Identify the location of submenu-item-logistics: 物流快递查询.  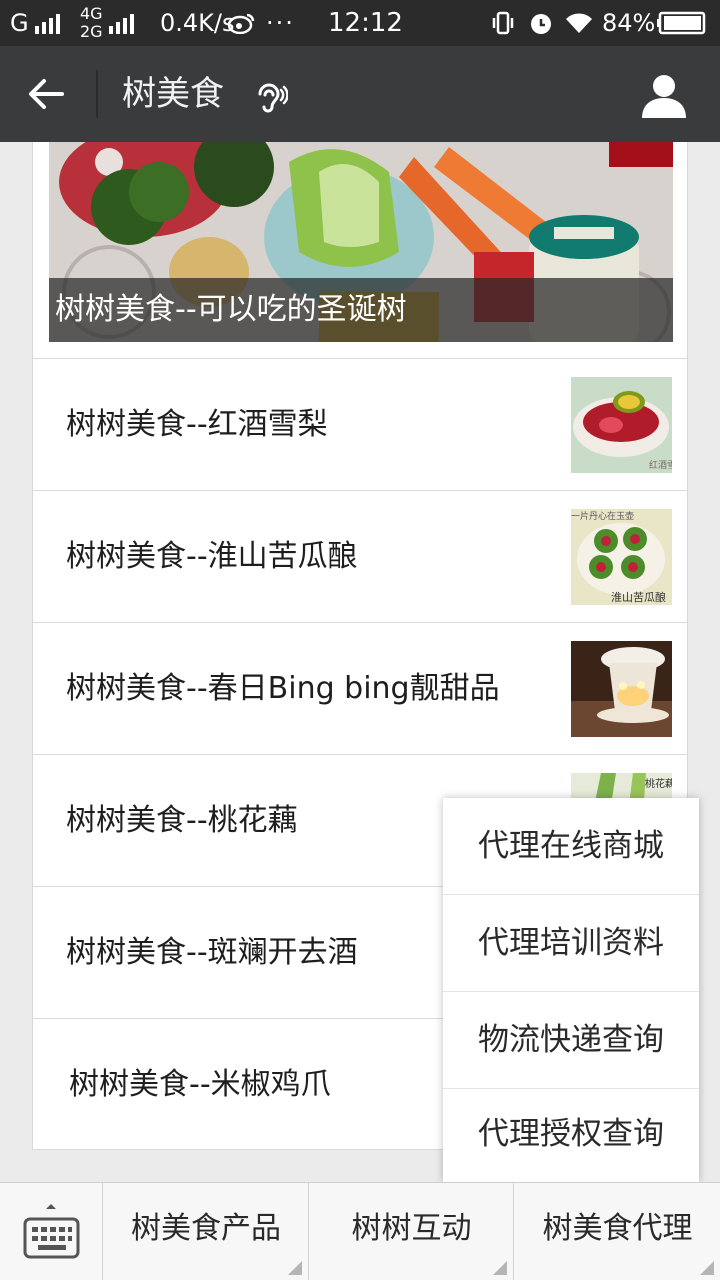
(571, 1040).